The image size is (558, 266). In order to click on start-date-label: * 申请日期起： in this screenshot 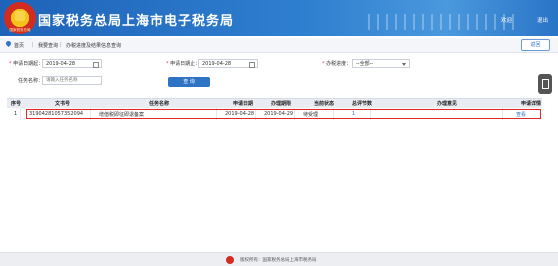, I will do `click(26, 64)`.